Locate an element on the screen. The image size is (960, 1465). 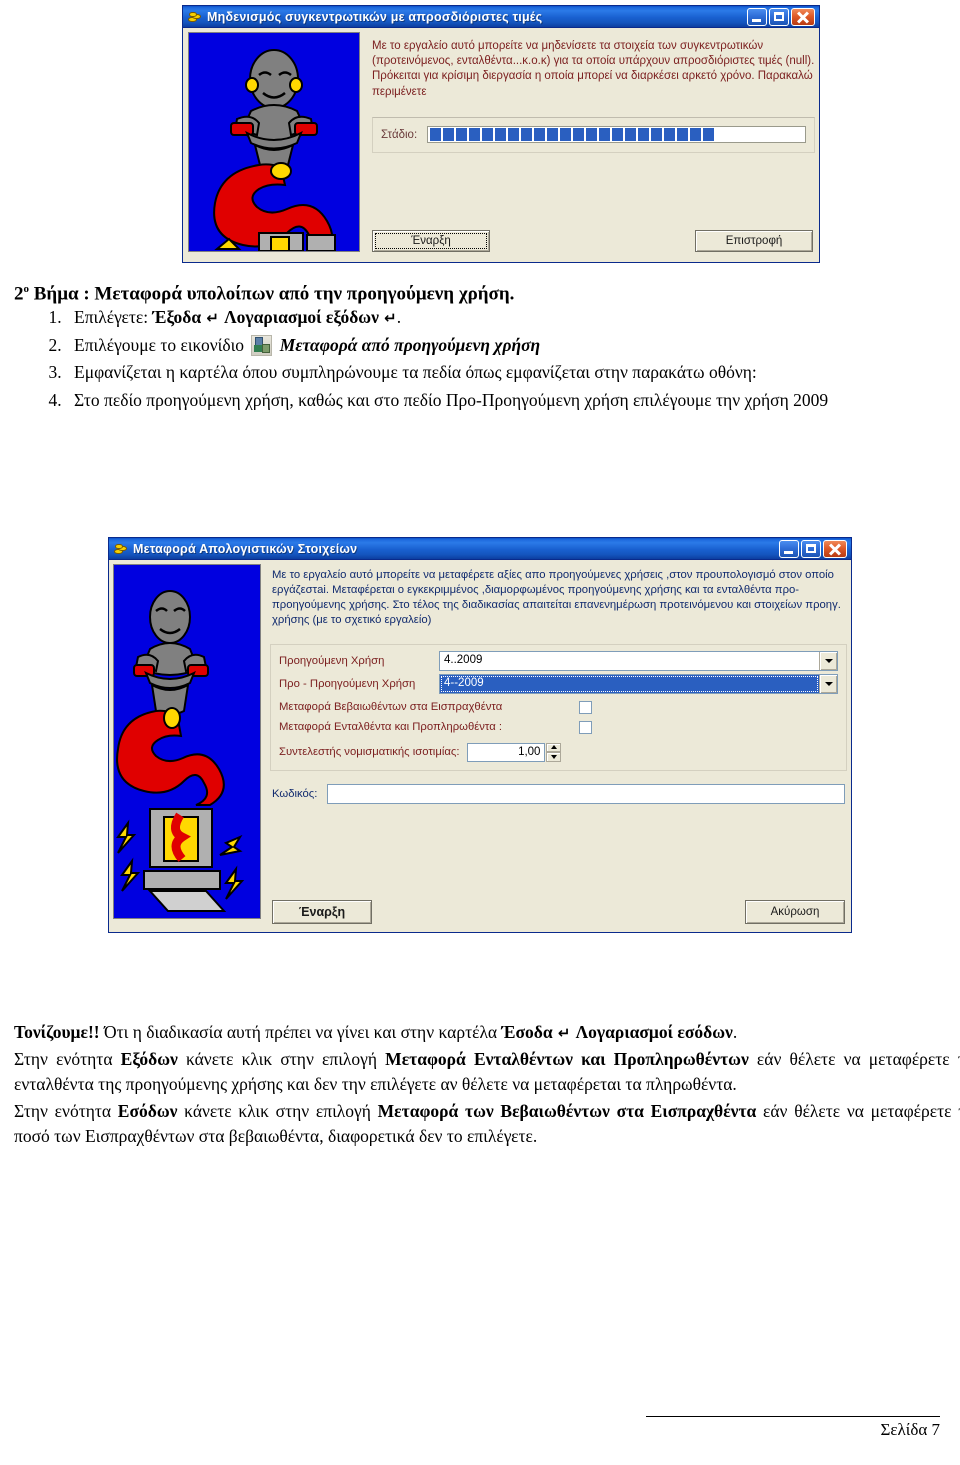
text-run: Λογαριασμοί εξόδων is located at coordinates (301, 317).